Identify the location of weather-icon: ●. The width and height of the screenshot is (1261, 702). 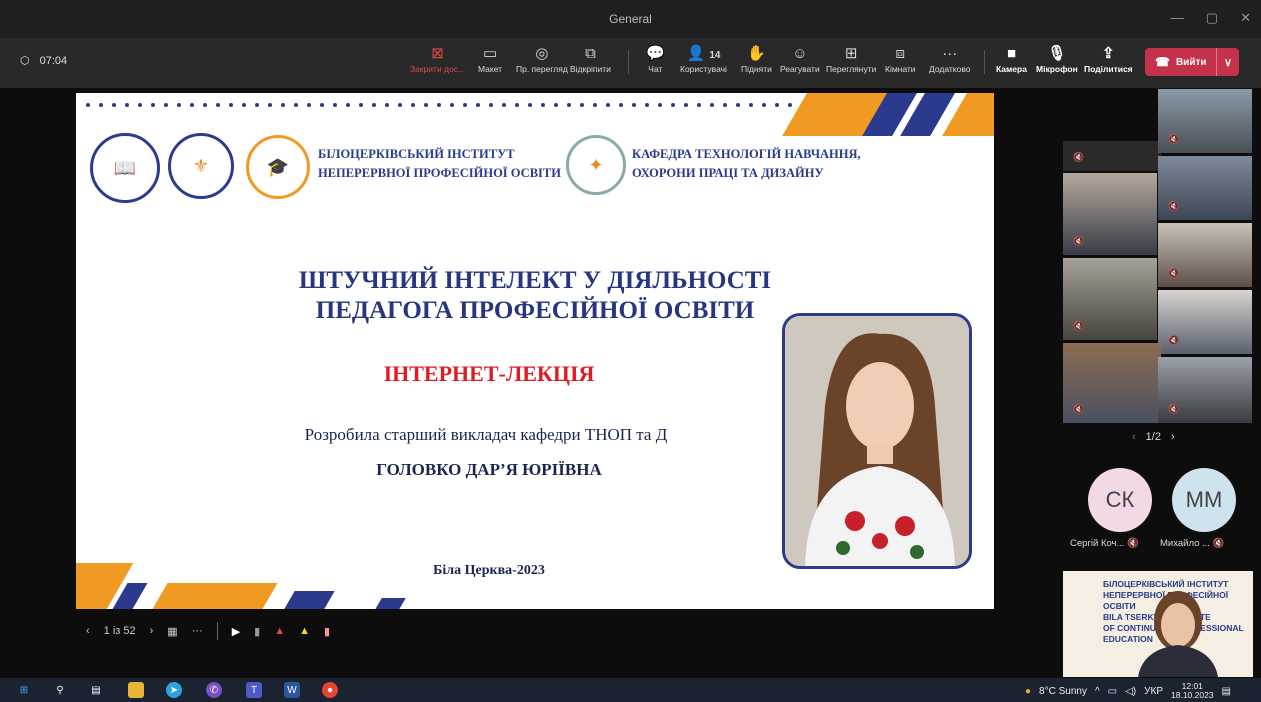
(1028, 691).